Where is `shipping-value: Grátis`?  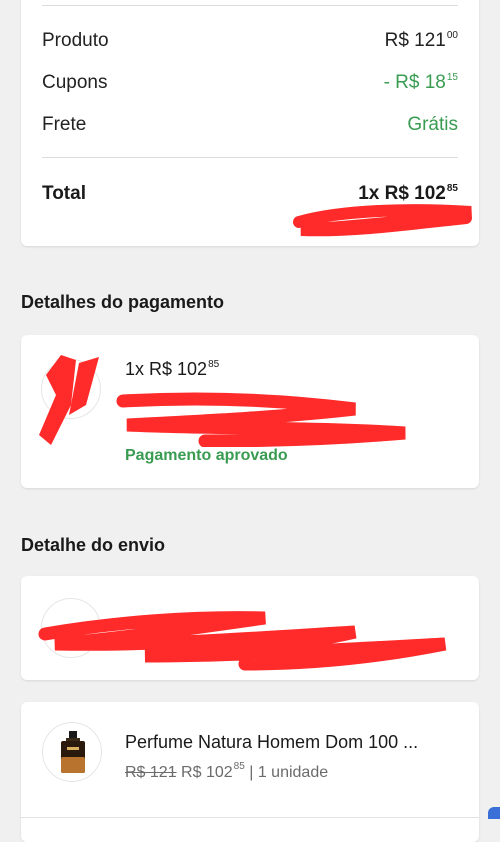 shipping-value: Grátis is located at coordinates (432, 125).